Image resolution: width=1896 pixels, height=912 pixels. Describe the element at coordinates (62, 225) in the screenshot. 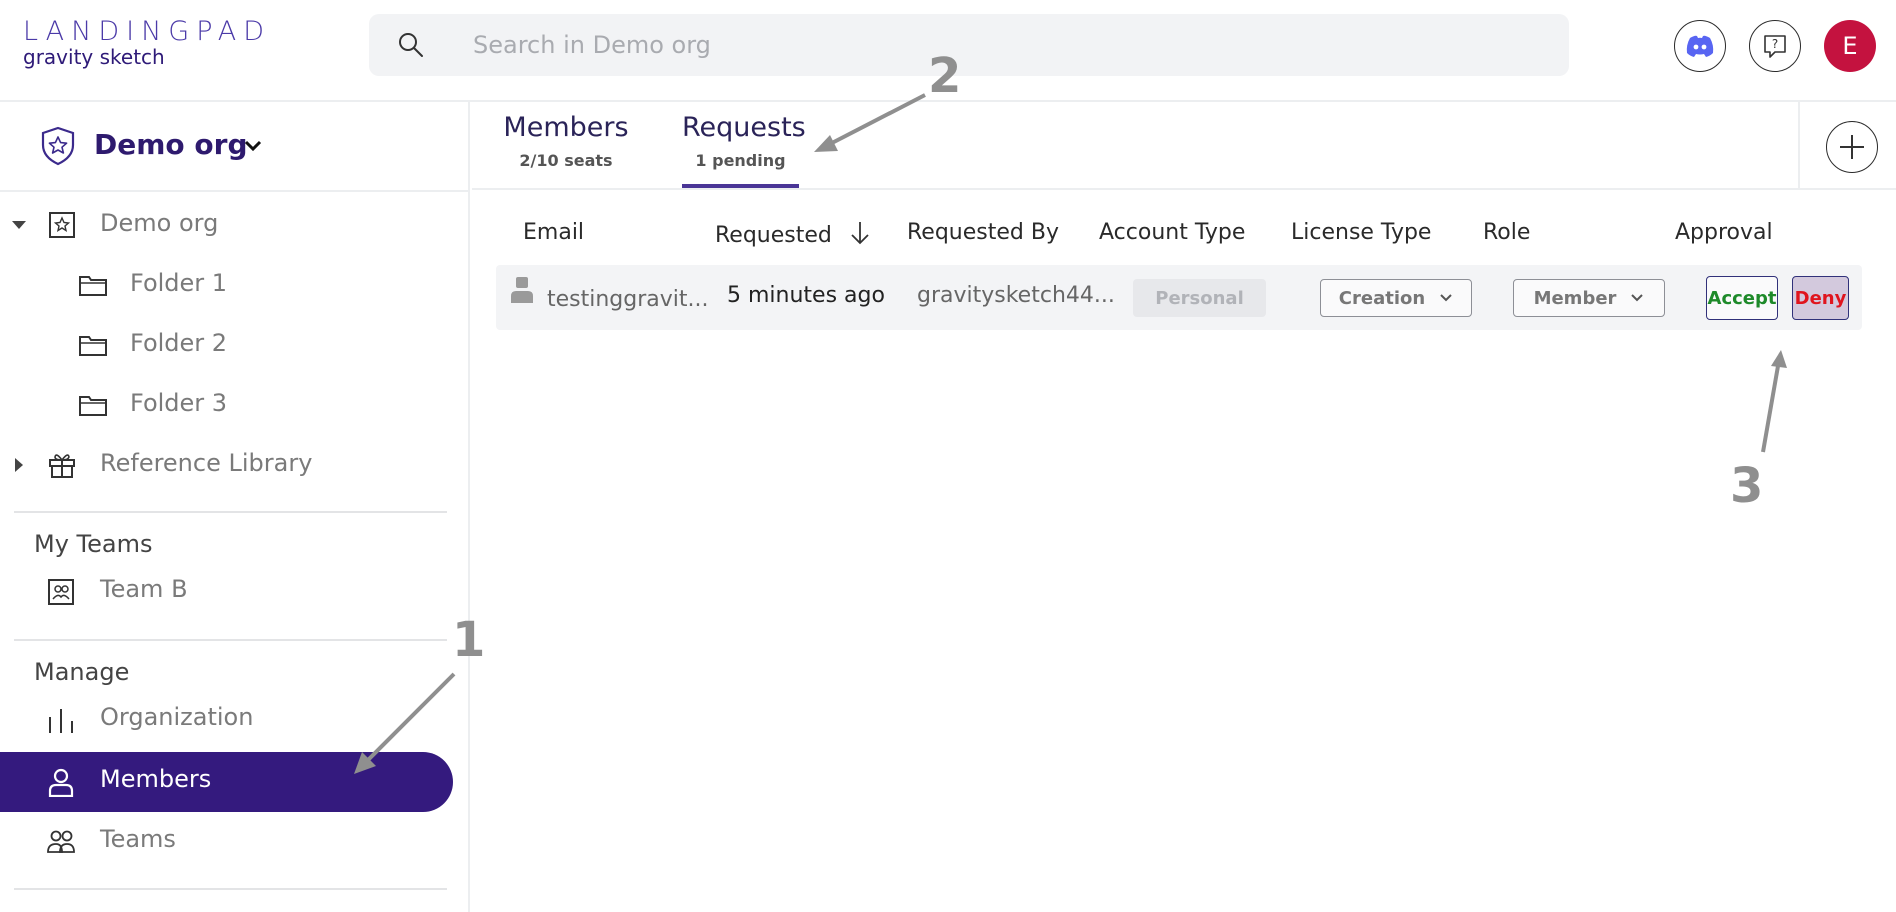

I see `org-board-icon` at that location.